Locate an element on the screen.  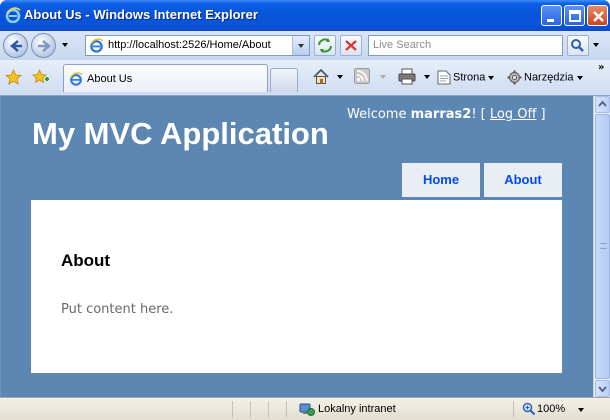
zoom-dropdown is located at coordinates (581, 410).